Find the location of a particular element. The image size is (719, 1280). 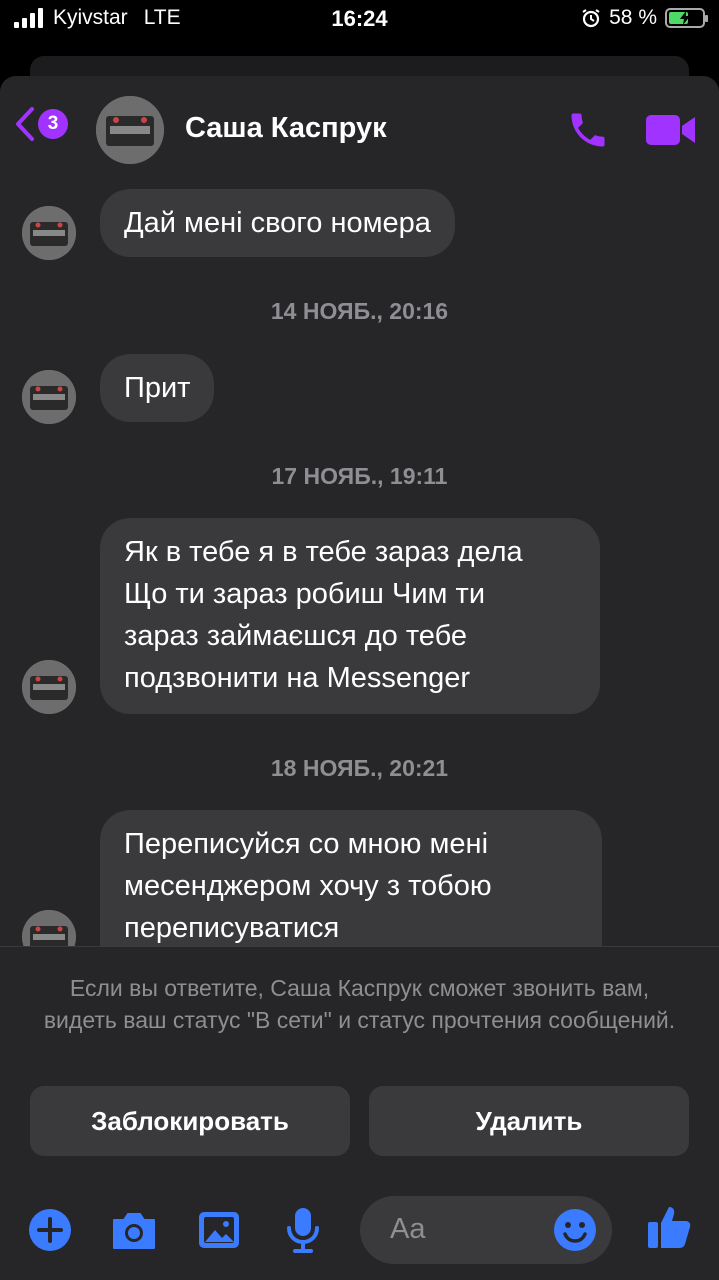

battery-info: 58 % is located at coordinates (644, 18).